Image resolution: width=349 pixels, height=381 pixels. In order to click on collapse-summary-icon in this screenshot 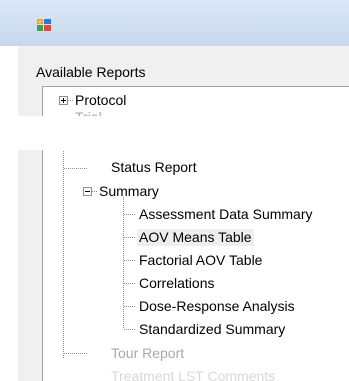, I will do `click(87, 191)`.